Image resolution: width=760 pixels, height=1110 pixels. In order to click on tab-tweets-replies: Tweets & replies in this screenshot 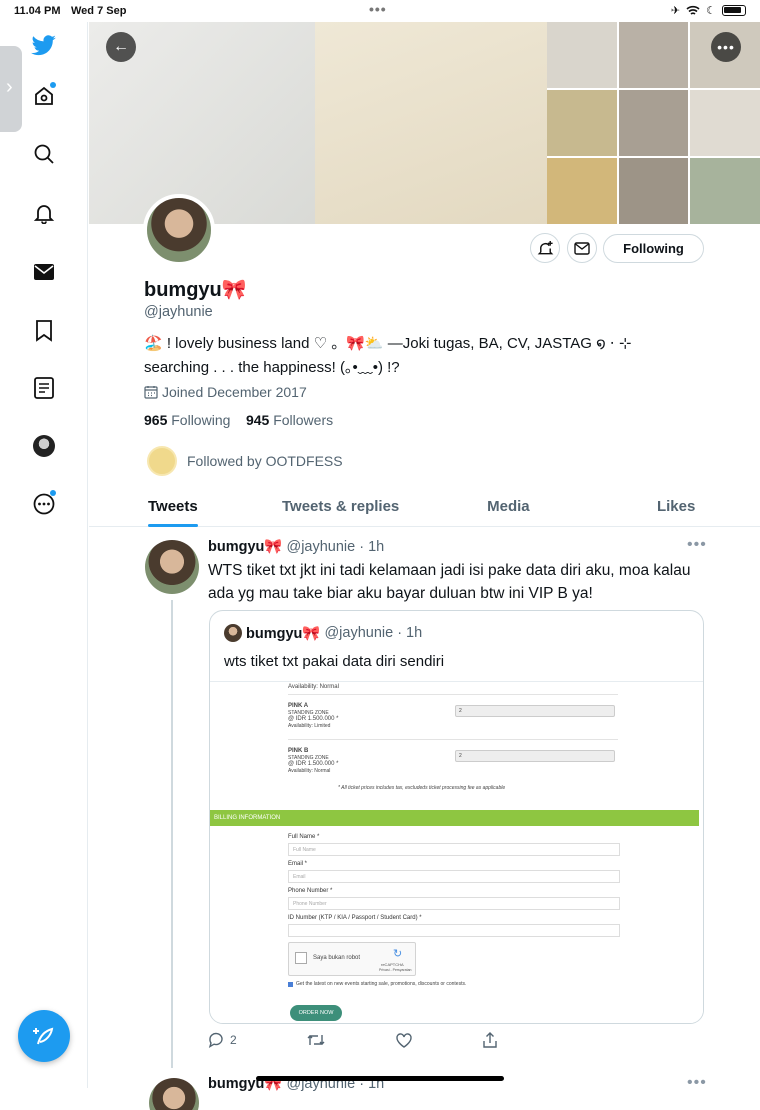, I will do `click(341, 507)`.